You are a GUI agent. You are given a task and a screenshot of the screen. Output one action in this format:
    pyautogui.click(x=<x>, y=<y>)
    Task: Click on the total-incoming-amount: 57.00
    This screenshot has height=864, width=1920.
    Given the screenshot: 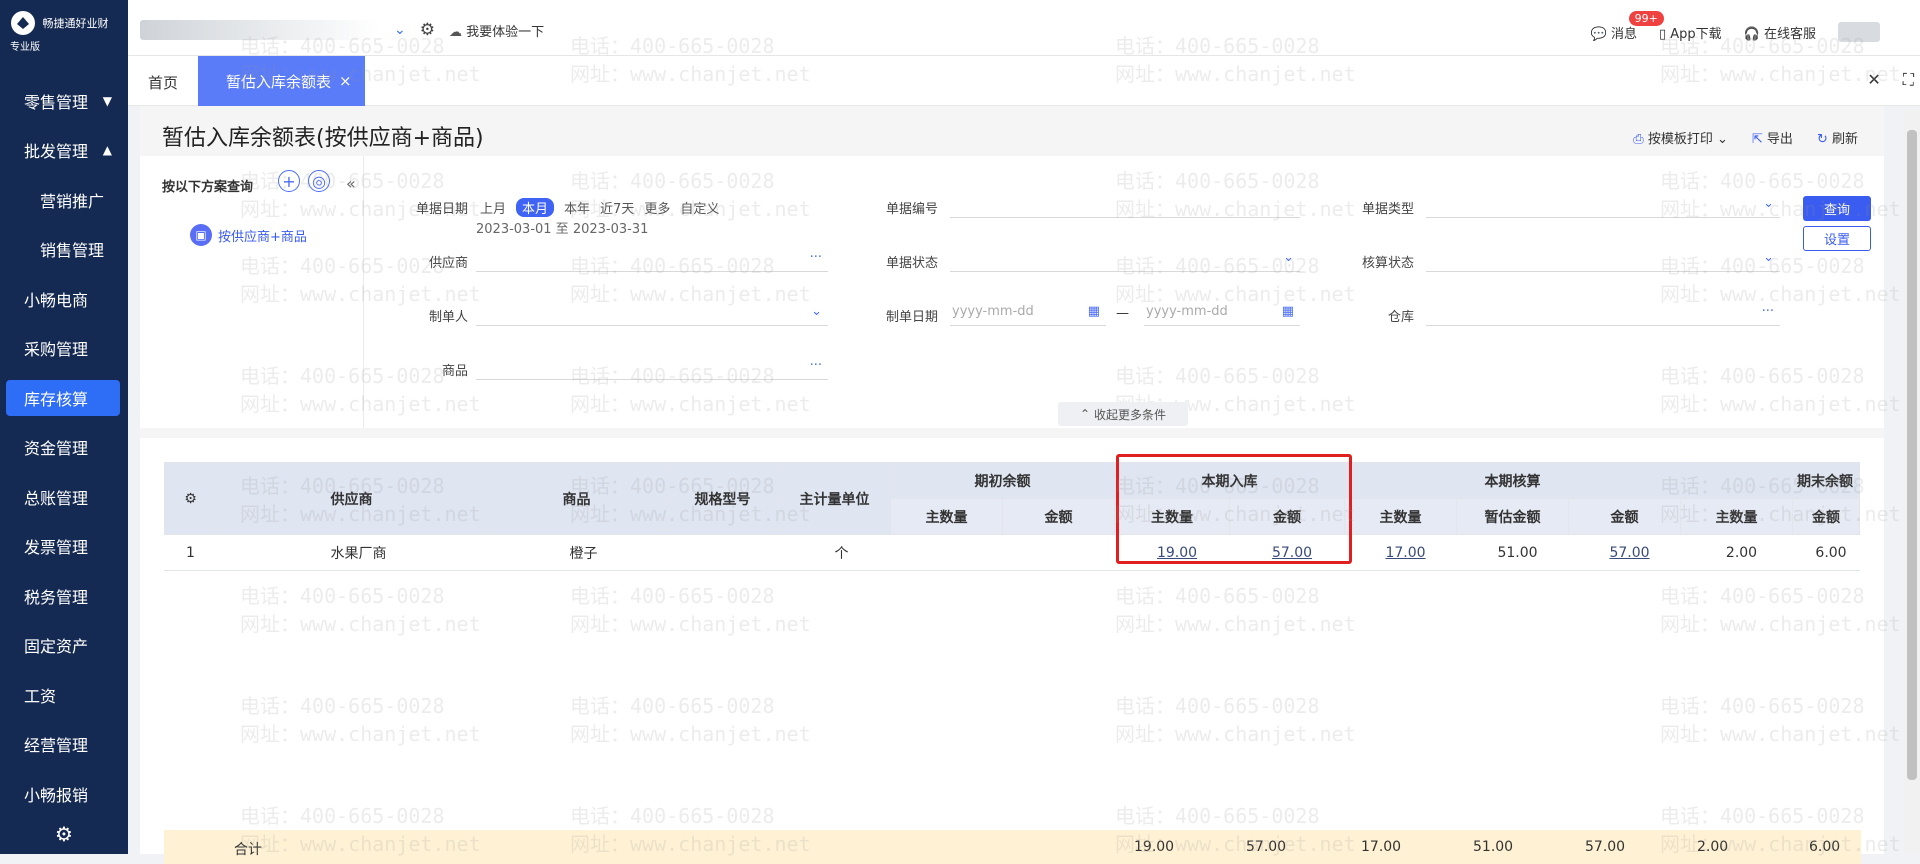 What is the action you would take?
    pyautogui.click(x=1266, y=847)
    